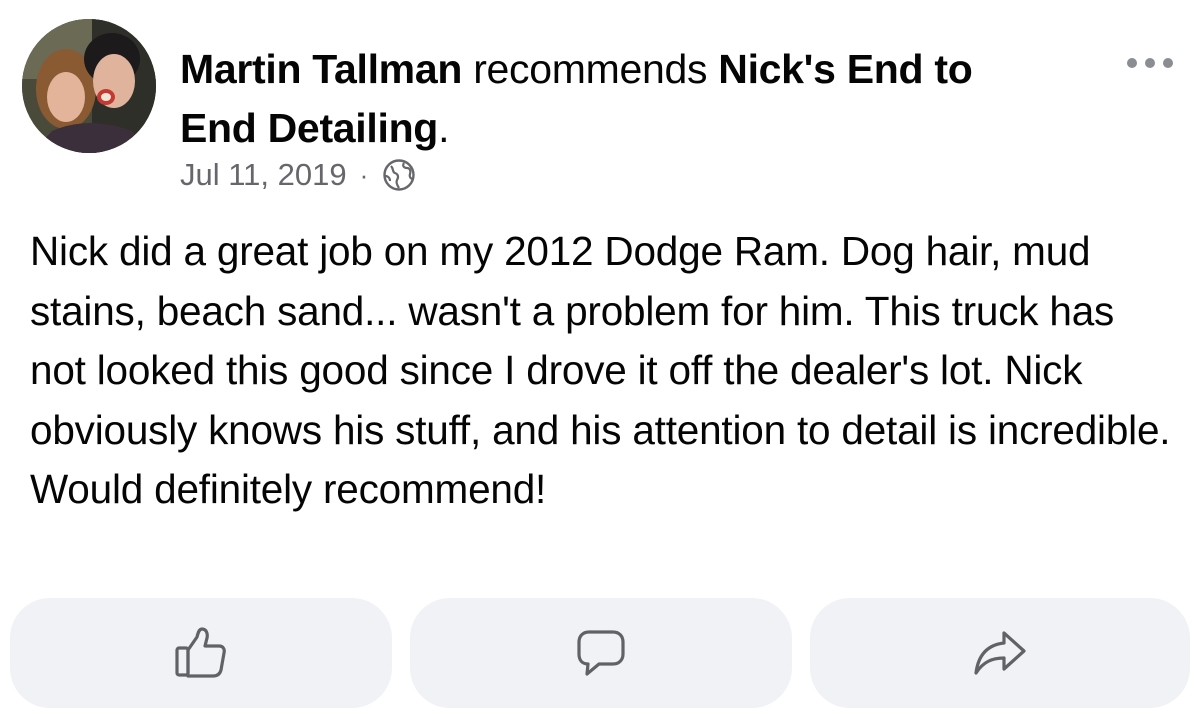 Image resolution: width=1200 pixels, height=719 pixels. What do you see at coordinates (590, 69) in the screenshot?
I see `recommends-text: recommends` at bounding box center [590, 69].